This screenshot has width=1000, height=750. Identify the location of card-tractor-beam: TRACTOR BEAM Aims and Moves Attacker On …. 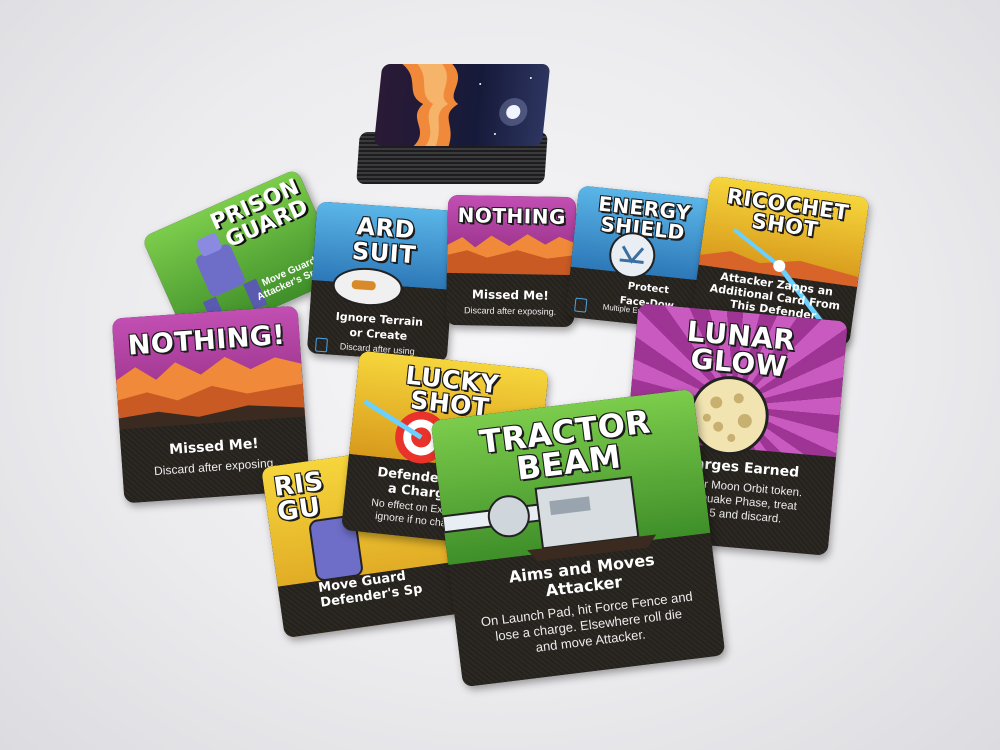
(578, 538).